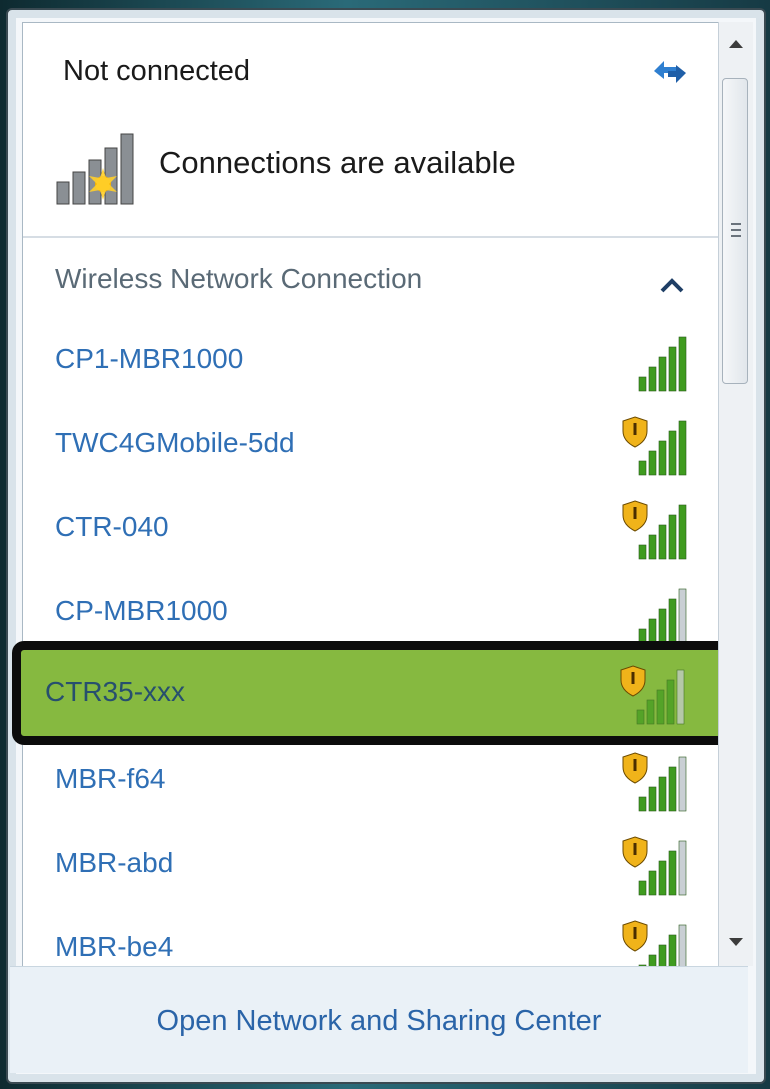 This screenshot has height=1089, width=770. What do you see at coordinates (735, 494) in the screenshot?
I see `scrollbar` at bounding box center [735, 494].